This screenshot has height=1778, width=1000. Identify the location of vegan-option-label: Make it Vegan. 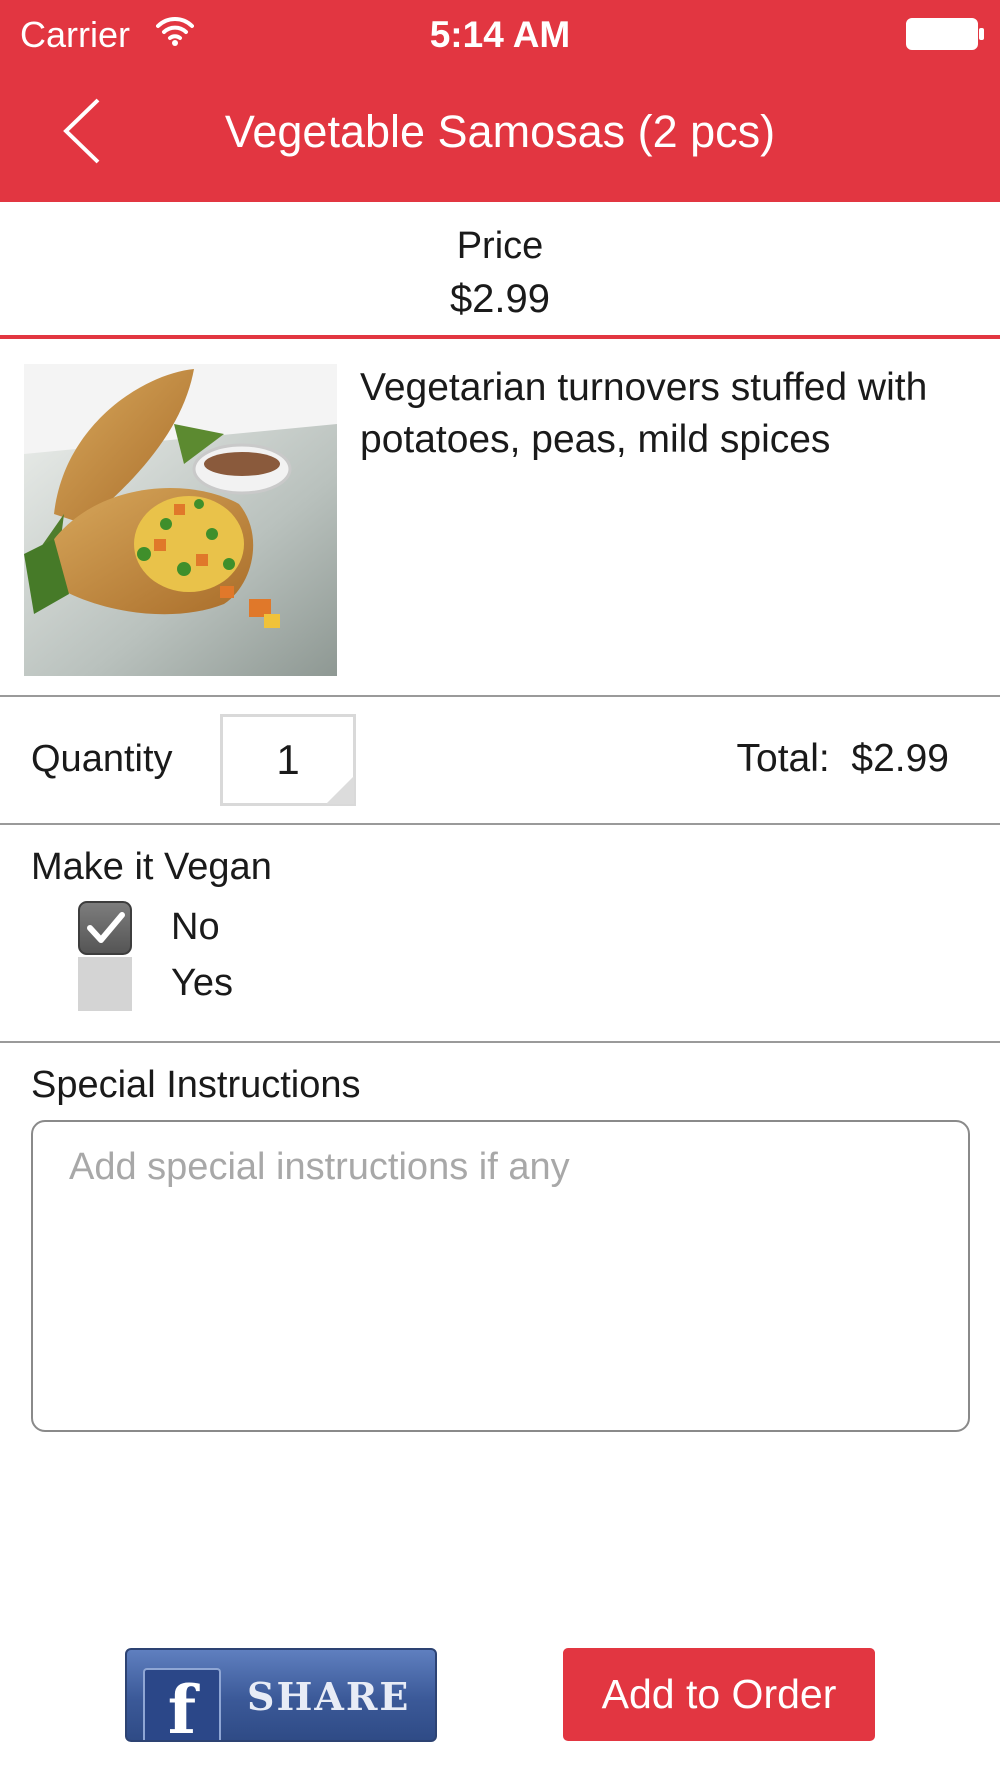
(151, 867).